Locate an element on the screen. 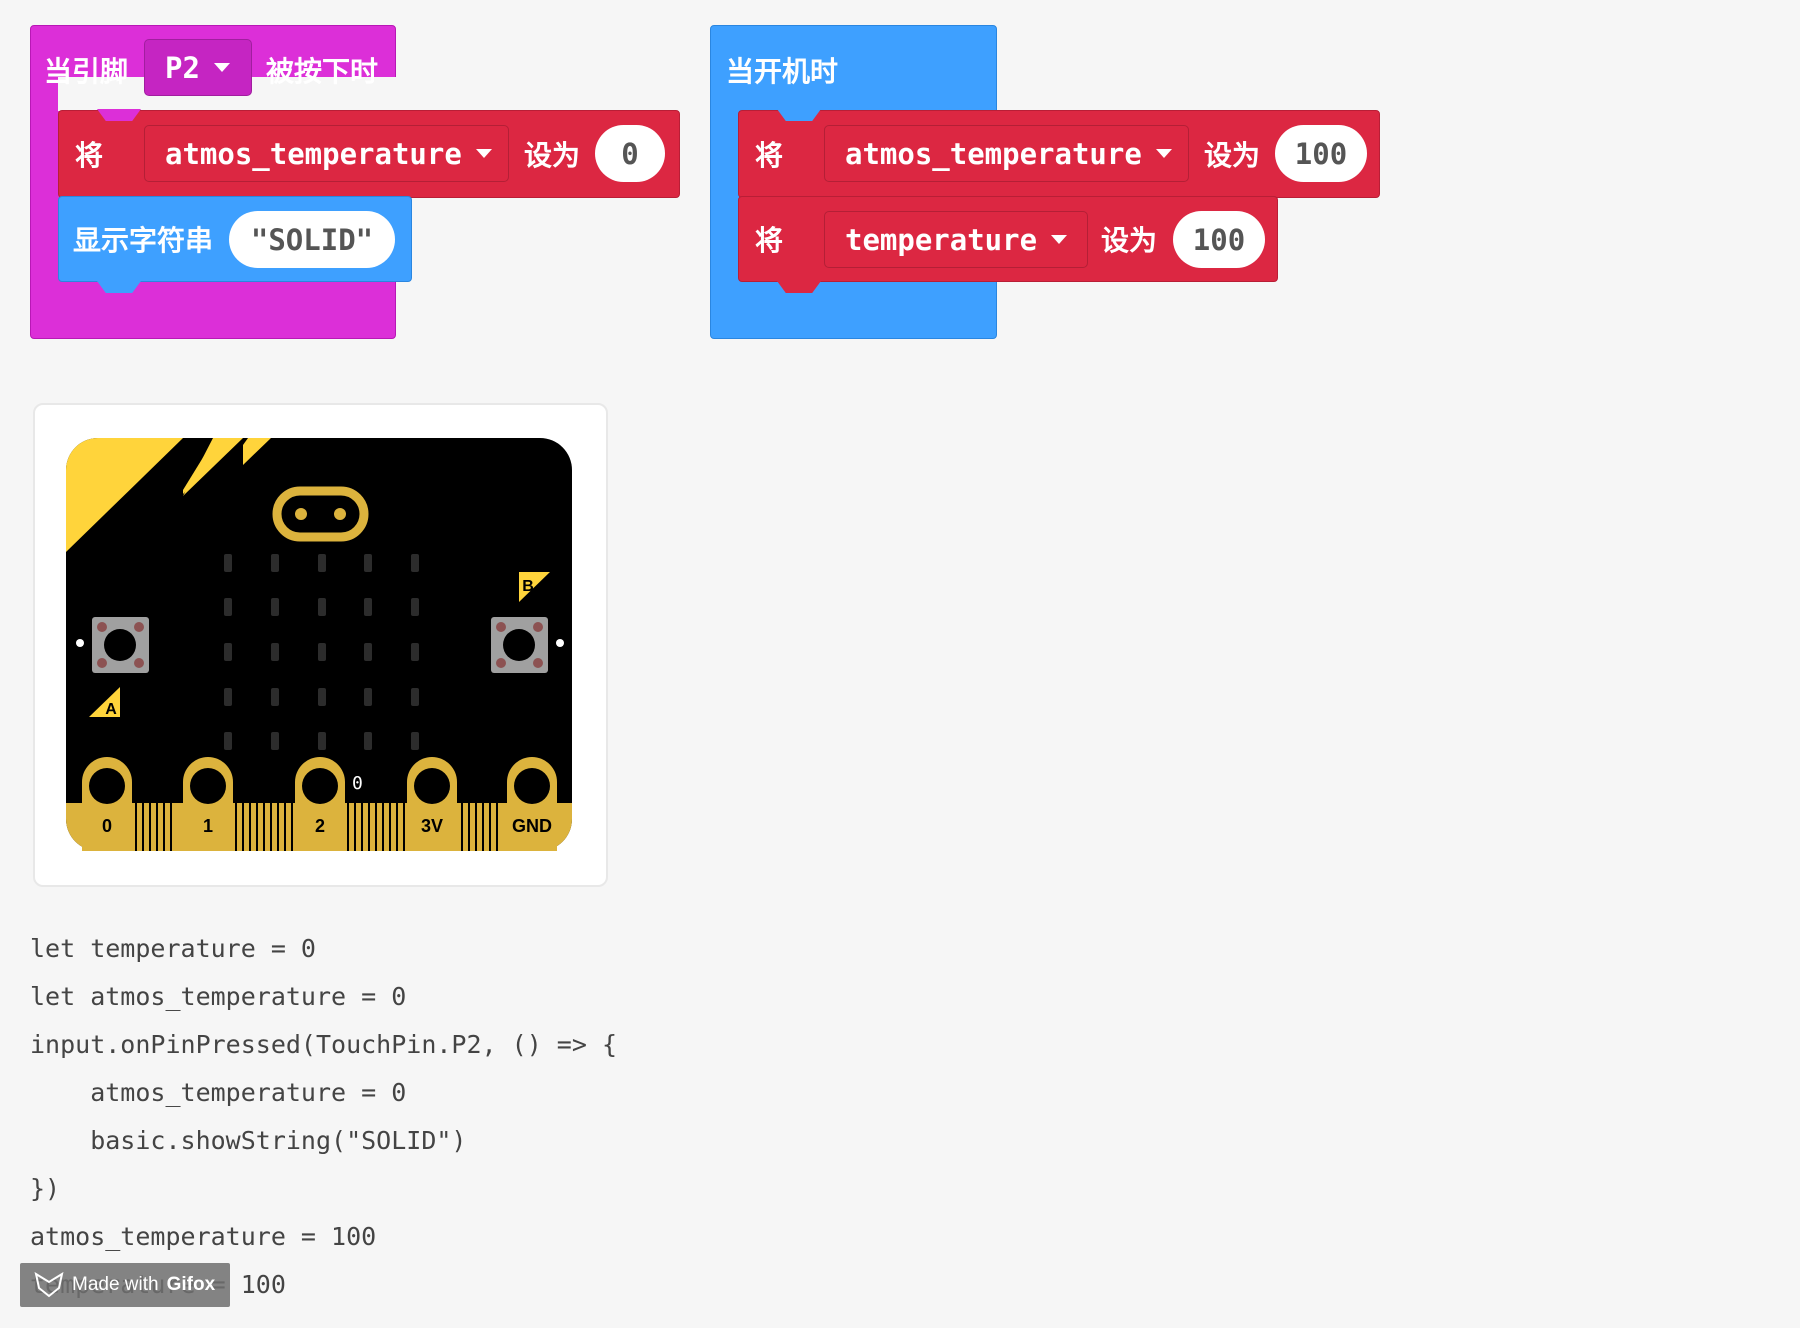 This screenshot has width=1800, height=1328. pin-gnd: GND is located at coordinates (532, 804).